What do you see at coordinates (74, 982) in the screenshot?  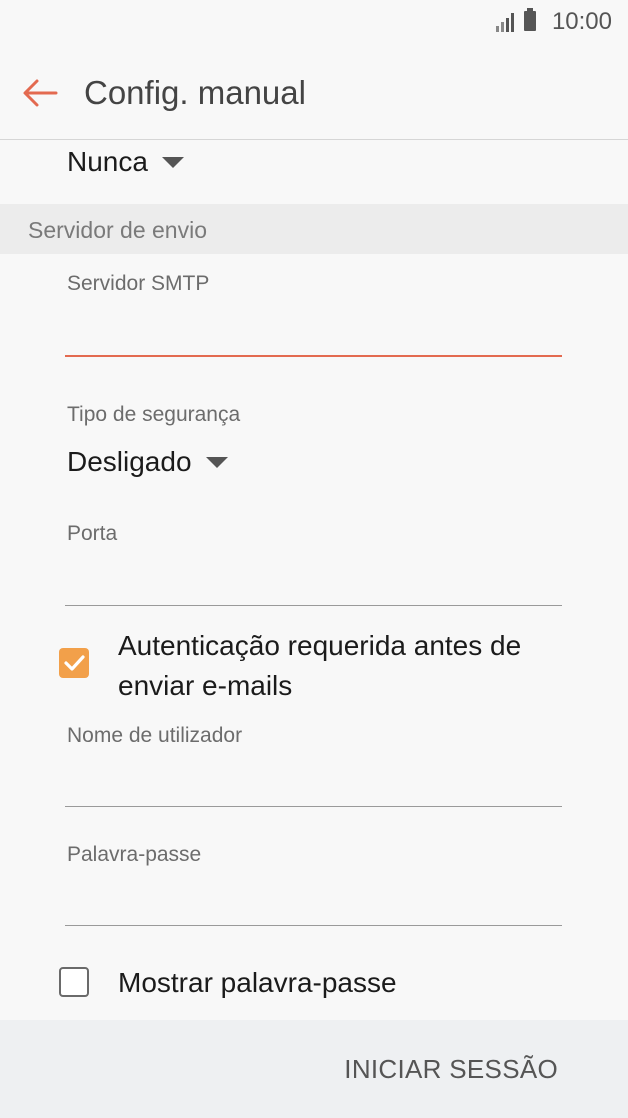 I see `show-password-checkbox` at bounding box center [74, 982].